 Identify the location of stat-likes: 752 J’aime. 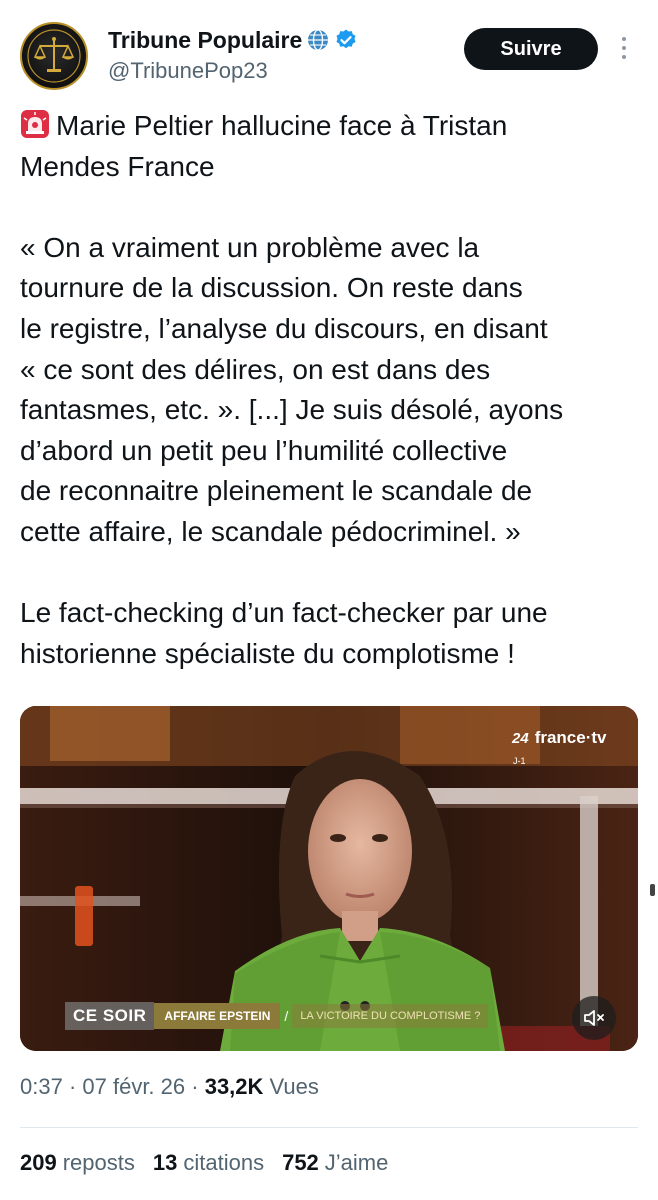
(335, 1163).